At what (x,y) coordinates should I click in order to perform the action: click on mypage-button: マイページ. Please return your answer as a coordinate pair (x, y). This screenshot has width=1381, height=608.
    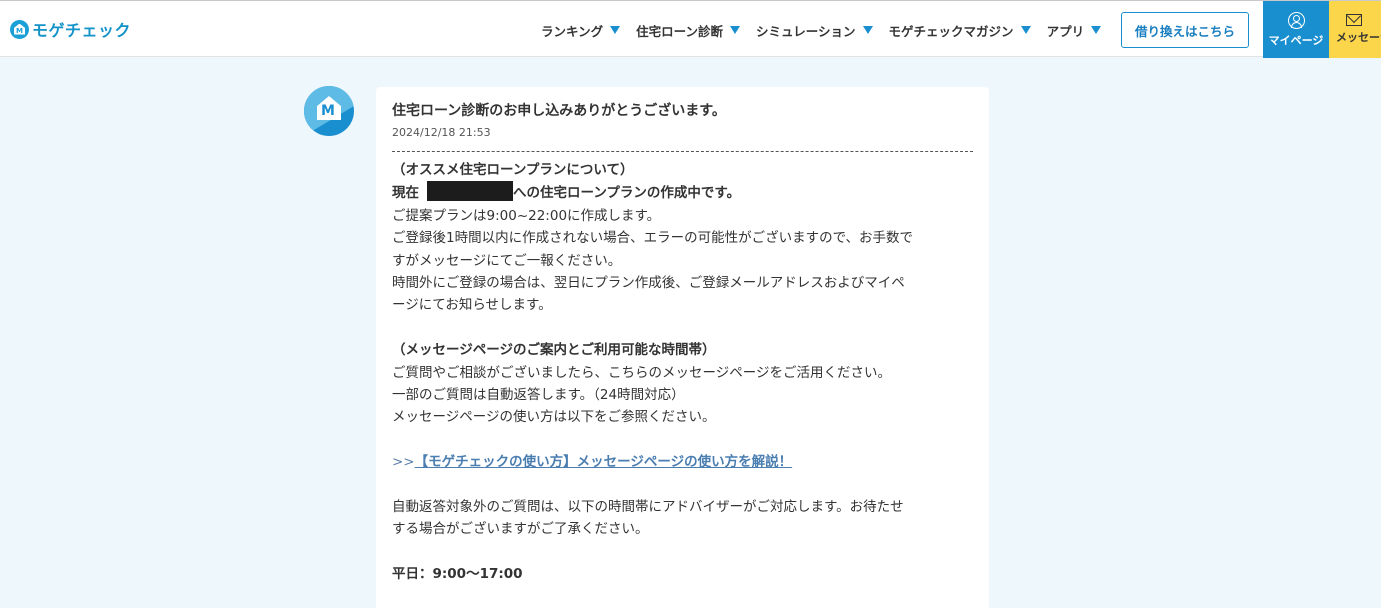
    Looking at the image, I should click on (1296, 29).